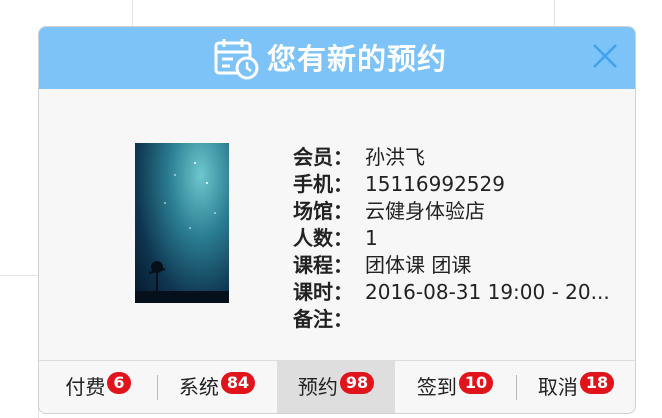 The height and width of the screenshot is (418, 662). Describe the element at coordinates (198, 387) in the screenshot. I see `tab-label: 系统` at that location.